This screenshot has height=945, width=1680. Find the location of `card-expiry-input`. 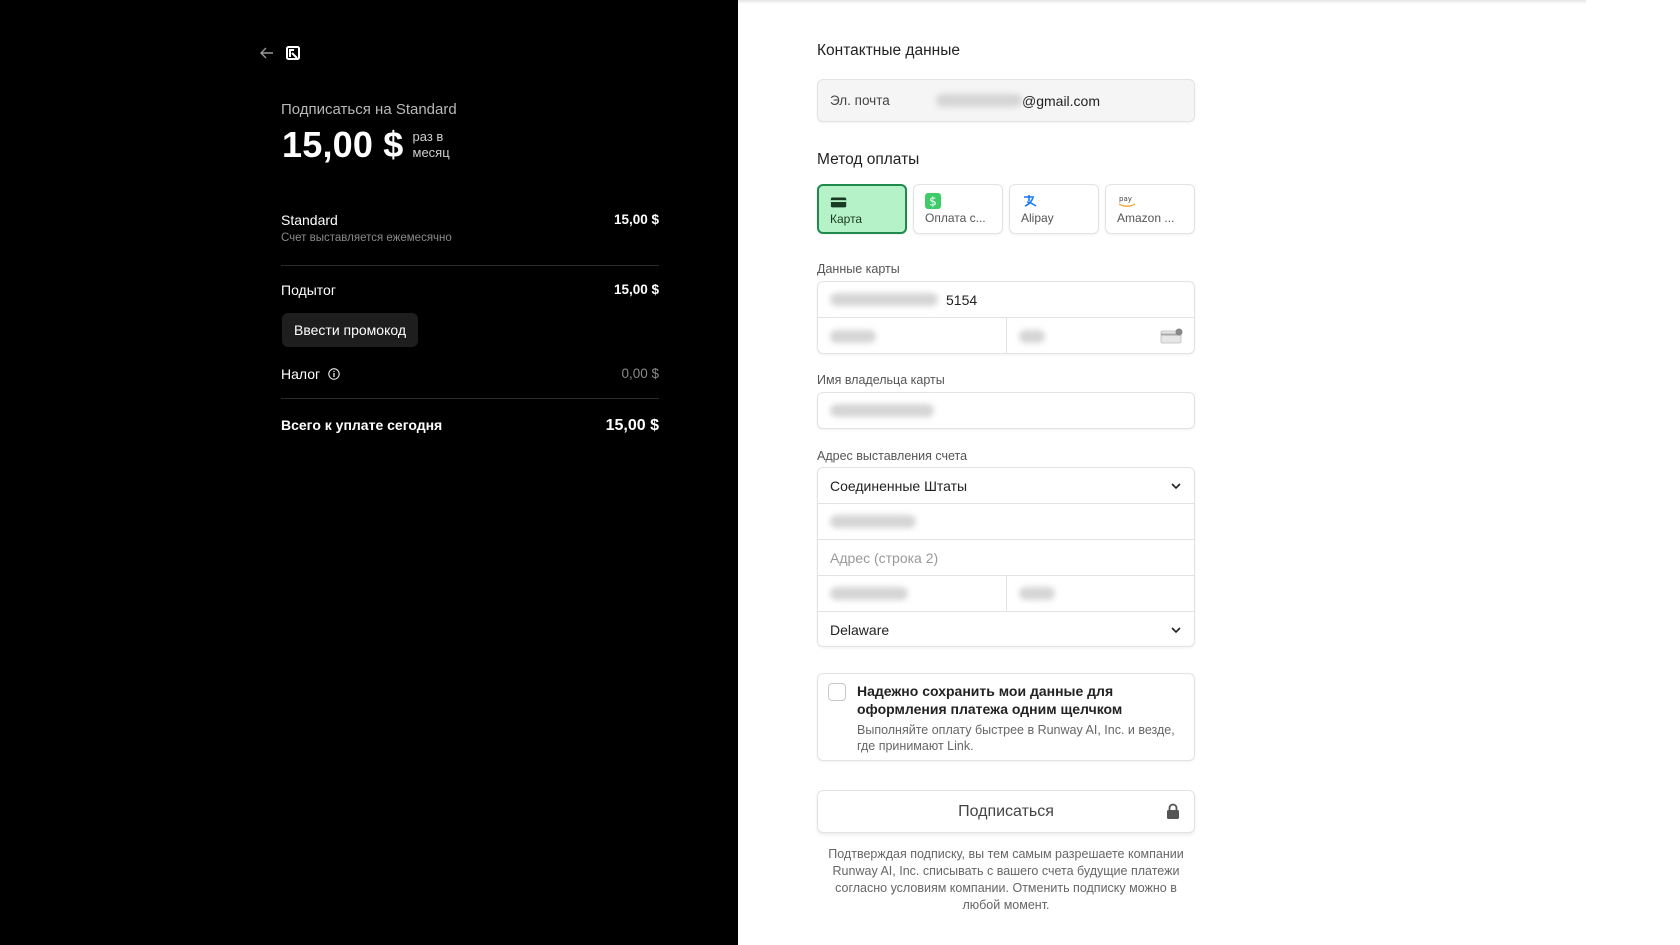

card-expiry-input is located at coordinates (912, 336).